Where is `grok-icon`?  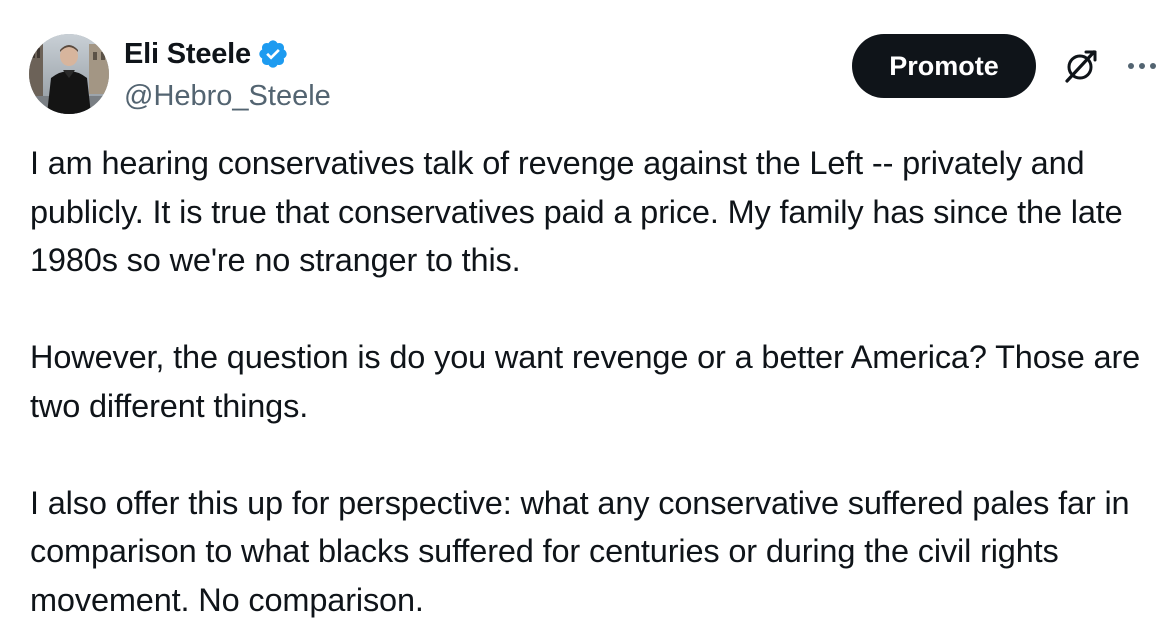
grok-icon is located at coordinates (1080, 66).